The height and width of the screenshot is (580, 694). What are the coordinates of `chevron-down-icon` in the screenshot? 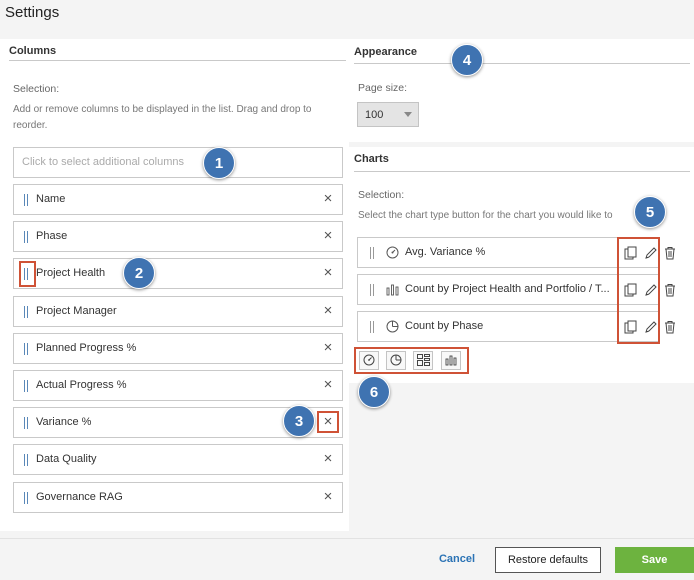 It's located at (408, 114).